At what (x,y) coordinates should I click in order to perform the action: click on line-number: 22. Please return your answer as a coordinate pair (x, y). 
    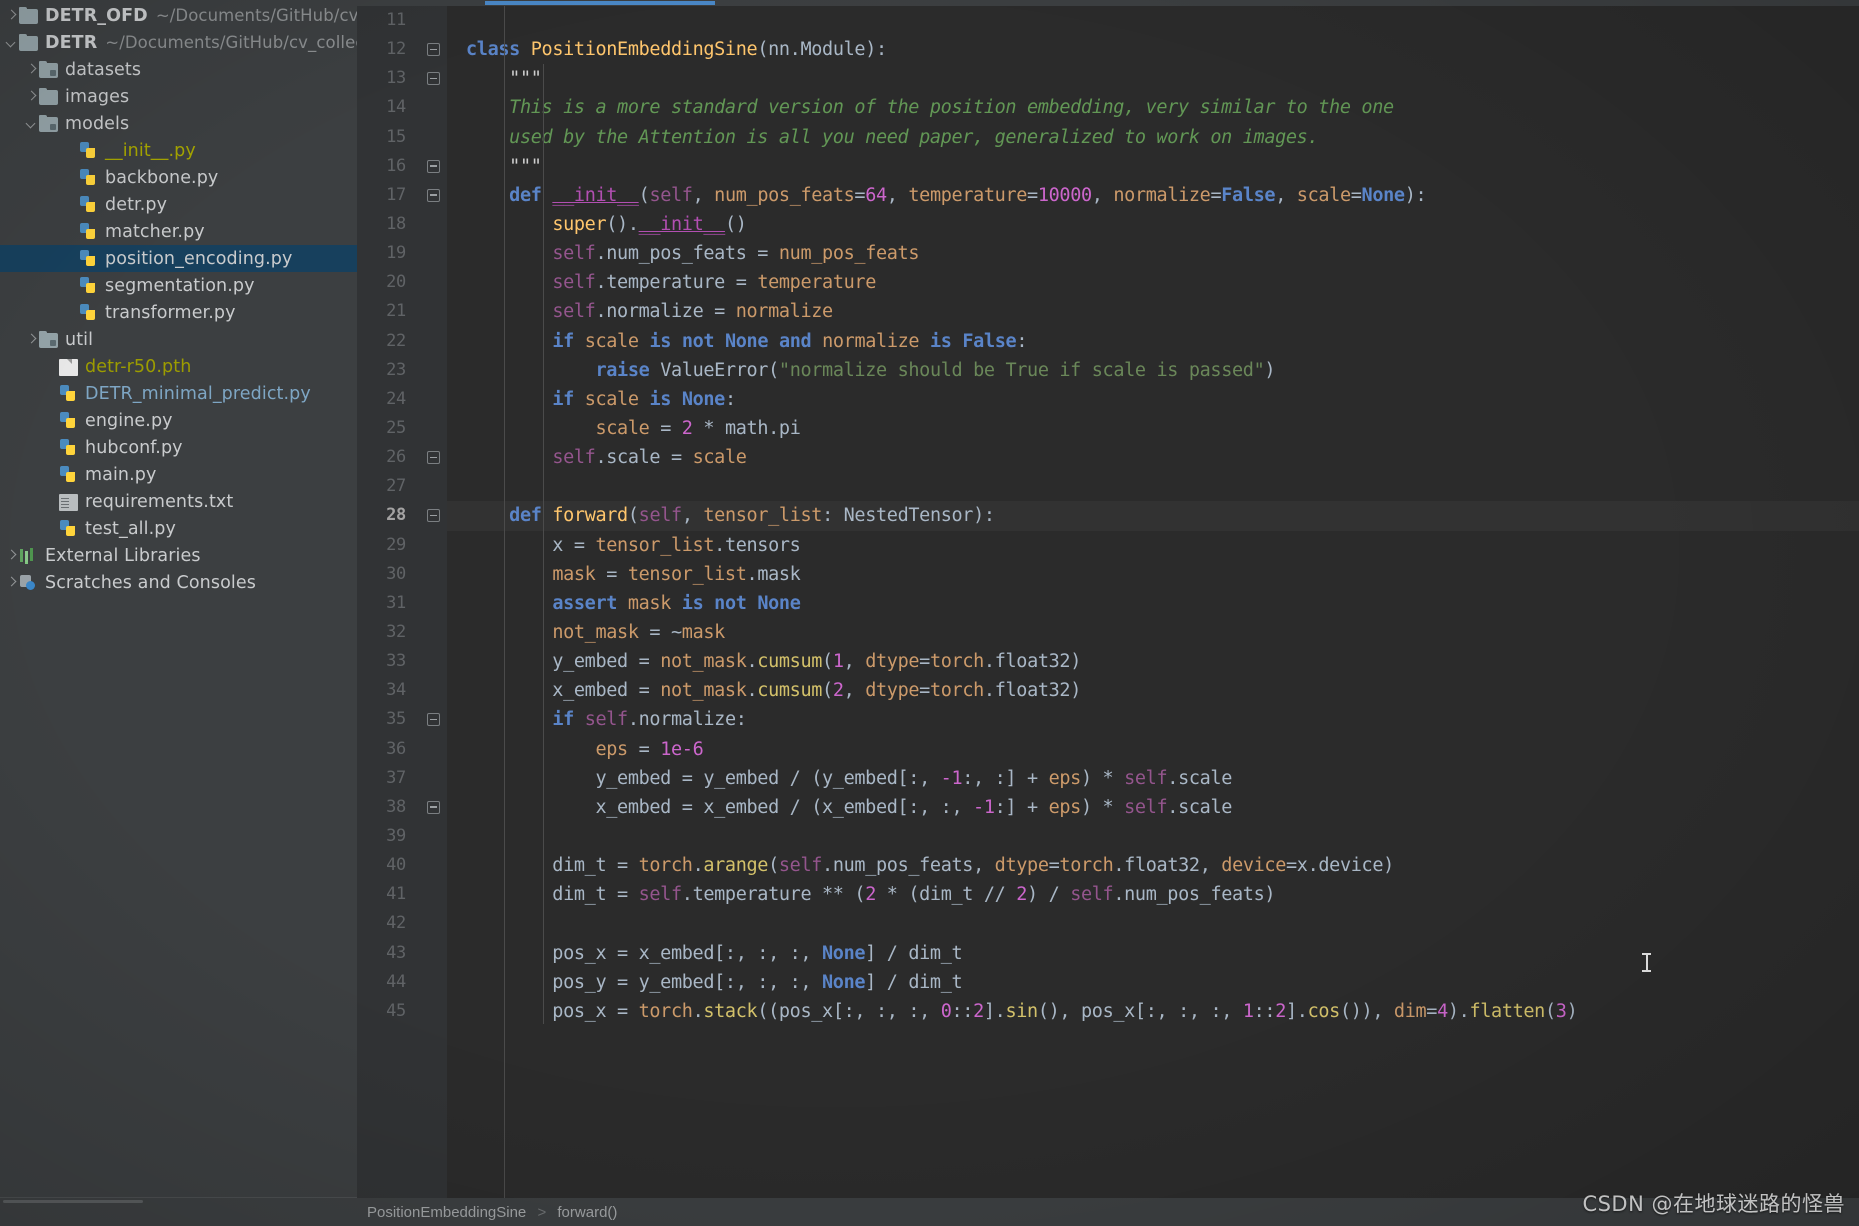
    Looking at the image, I should click on (388, 341).